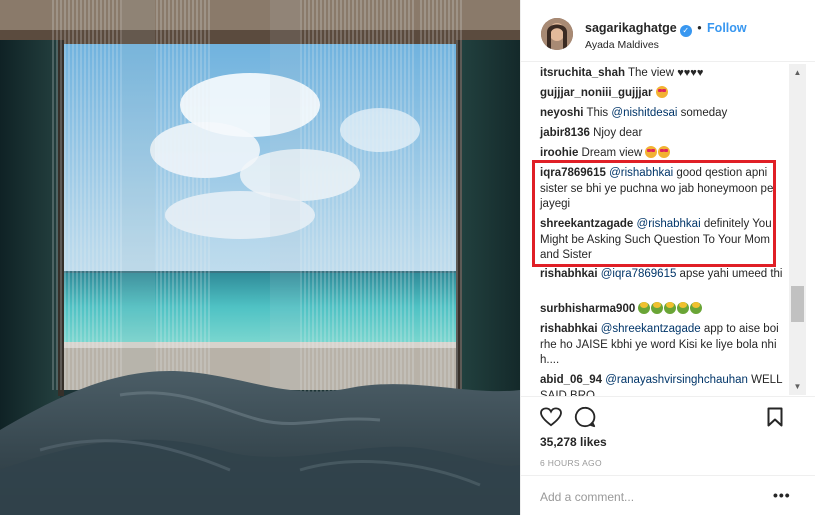  What do you see at coordinates (571, 463) in the screenshot?
I see `post-time: 6 HOURS AGO` at bounding box center [571, 463].